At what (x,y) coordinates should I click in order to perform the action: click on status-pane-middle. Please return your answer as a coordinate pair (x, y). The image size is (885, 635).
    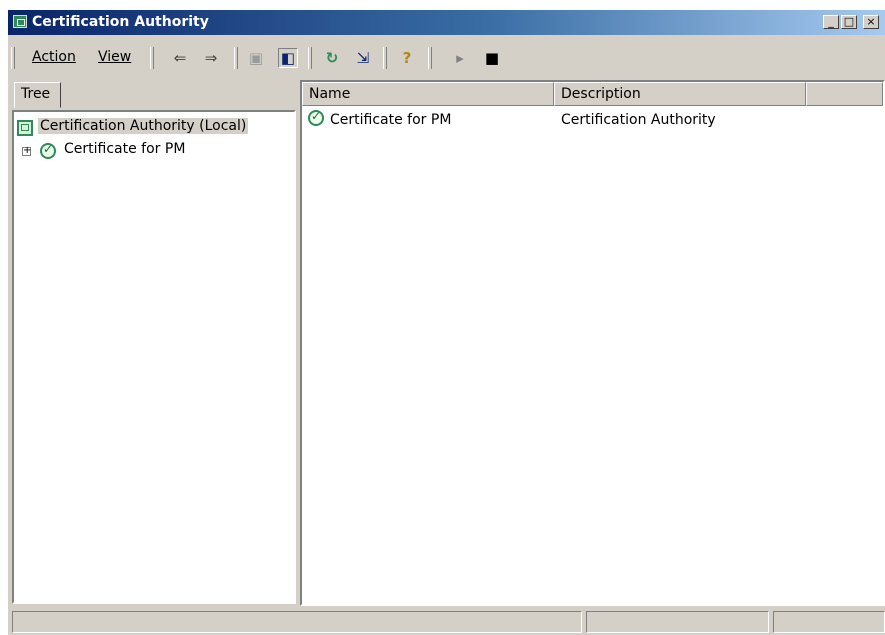
    Looking at the image, I should click on (677, 622).